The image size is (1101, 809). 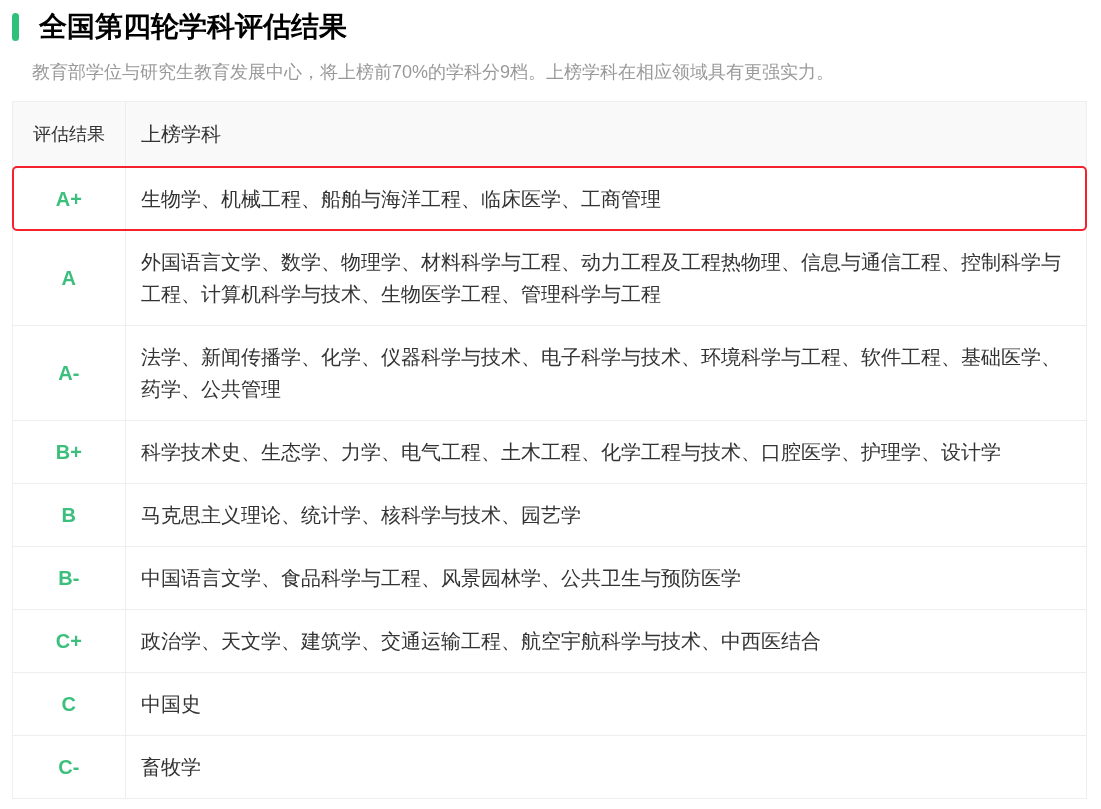 I want to click on subjects-cell: 中国史, so click(x=605, y=703).